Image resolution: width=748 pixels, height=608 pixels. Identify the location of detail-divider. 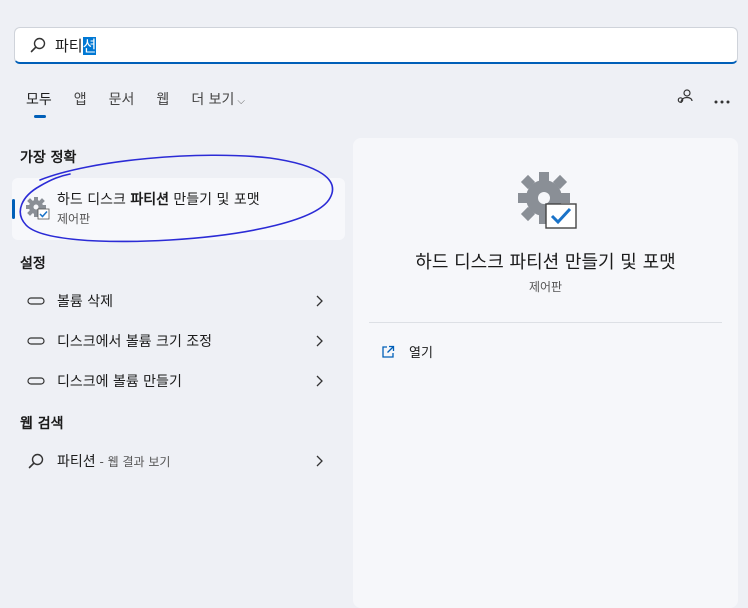
(545, 322).